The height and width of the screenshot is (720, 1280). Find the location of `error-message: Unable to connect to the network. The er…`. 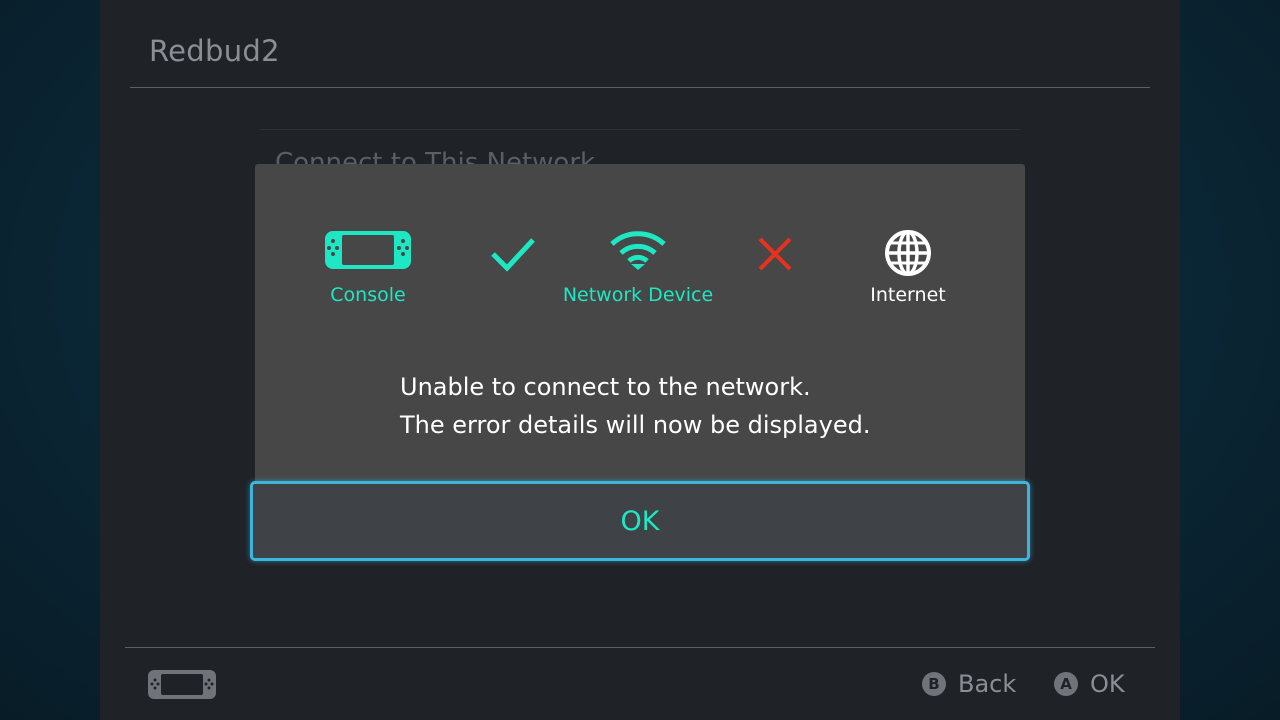

error-message: Unable to connect to the network. The er… is located at coordinates (635, 406).